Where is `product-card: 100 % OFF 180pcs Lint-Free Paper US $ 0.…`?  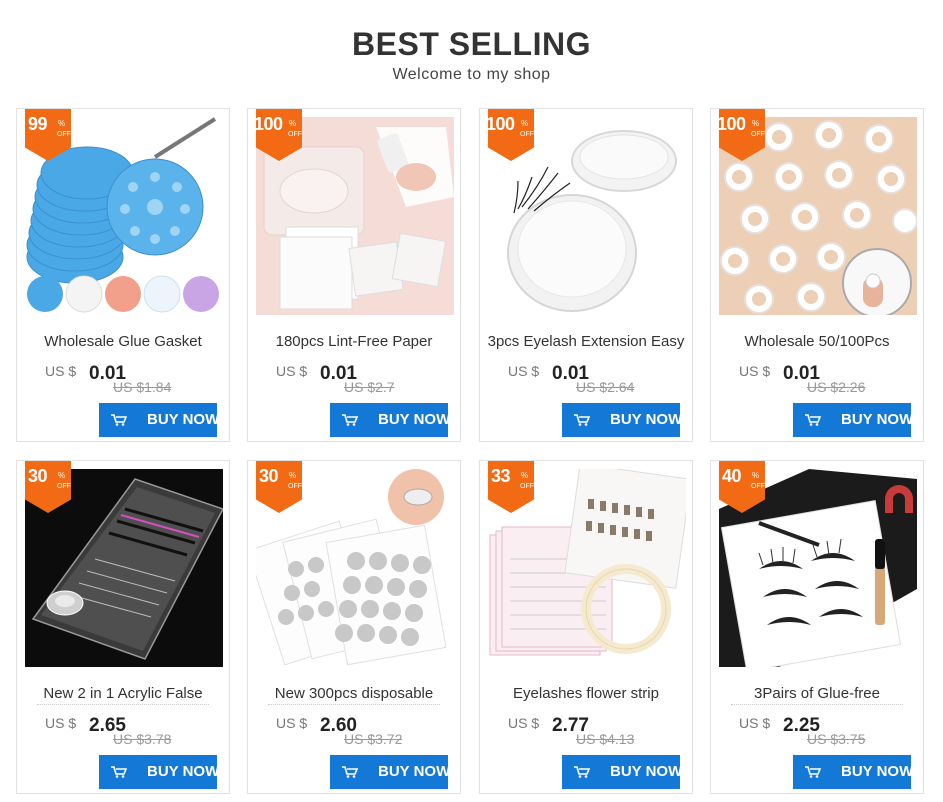
product-card: 100 % OFF 180pcs Lint-Free Paper US $ 0.… is located at coordinates (354, 275).